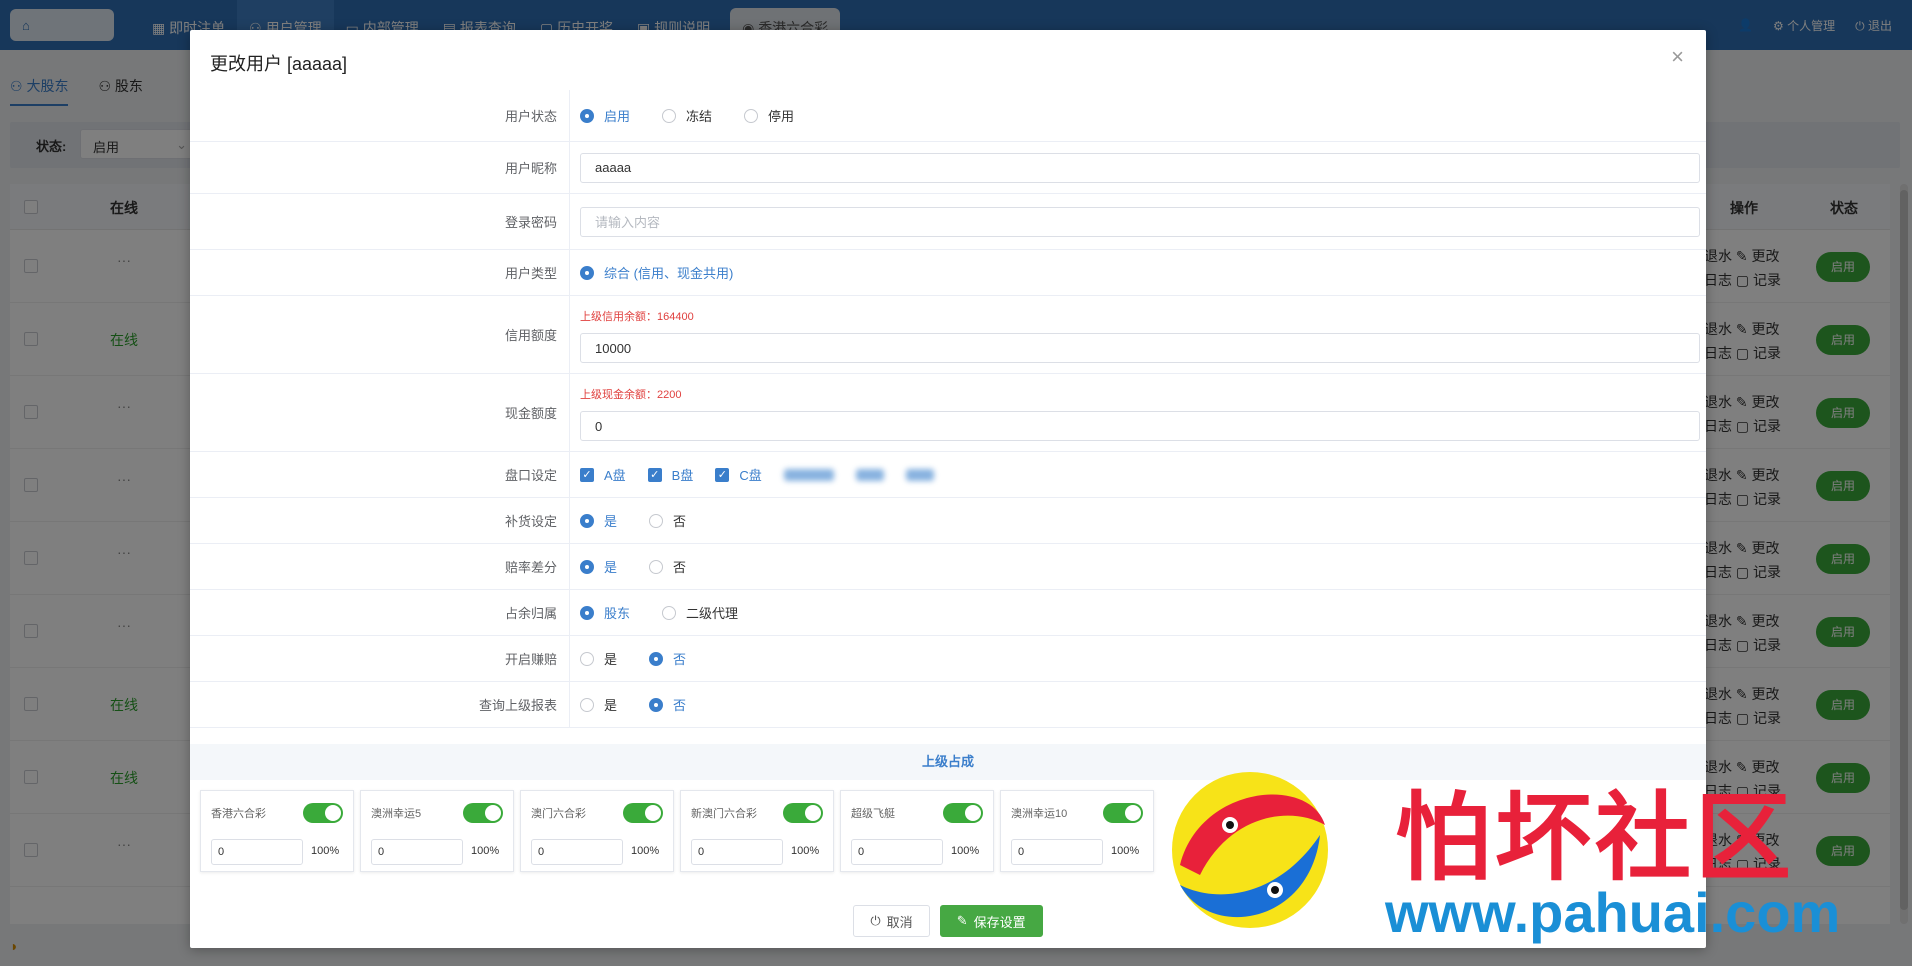 Image resolution: width=1912 pixels, height=966 pixels. I want to click on row-odds-diff: 赔率差分 是 否, so click(948, 567).